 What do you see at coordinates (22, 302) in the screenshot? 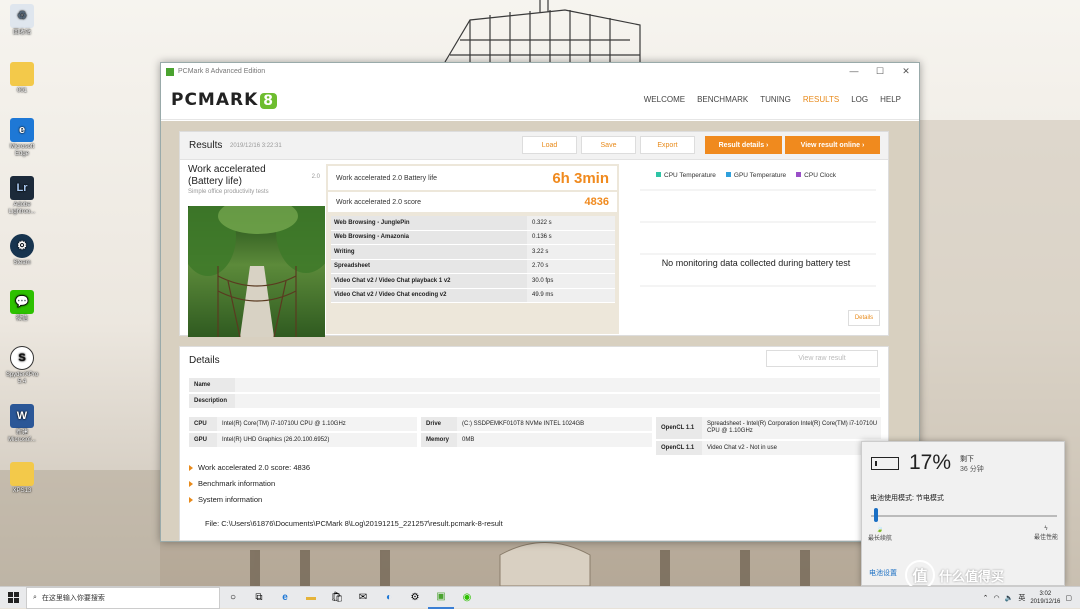
I see `wechat-icon: 💬` at bounding box center [22, 302].